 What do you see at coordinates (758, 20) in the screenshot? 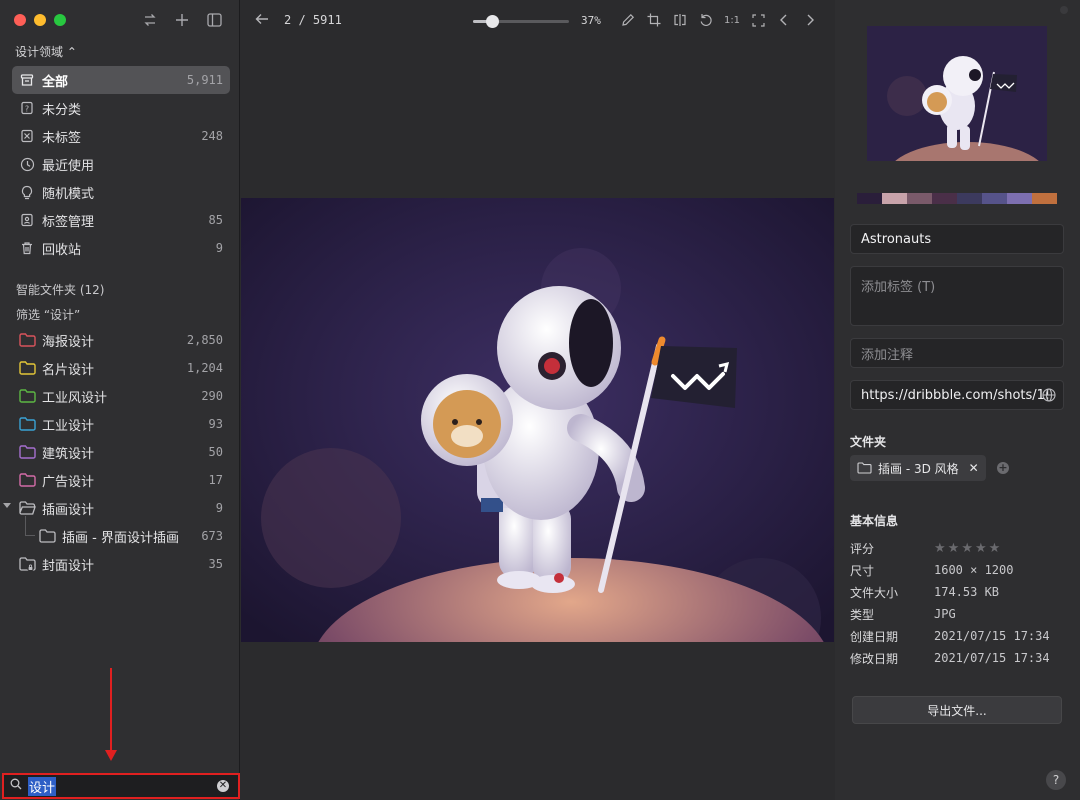
I see `fit-screen-icon` at bounding box center [758, 20].